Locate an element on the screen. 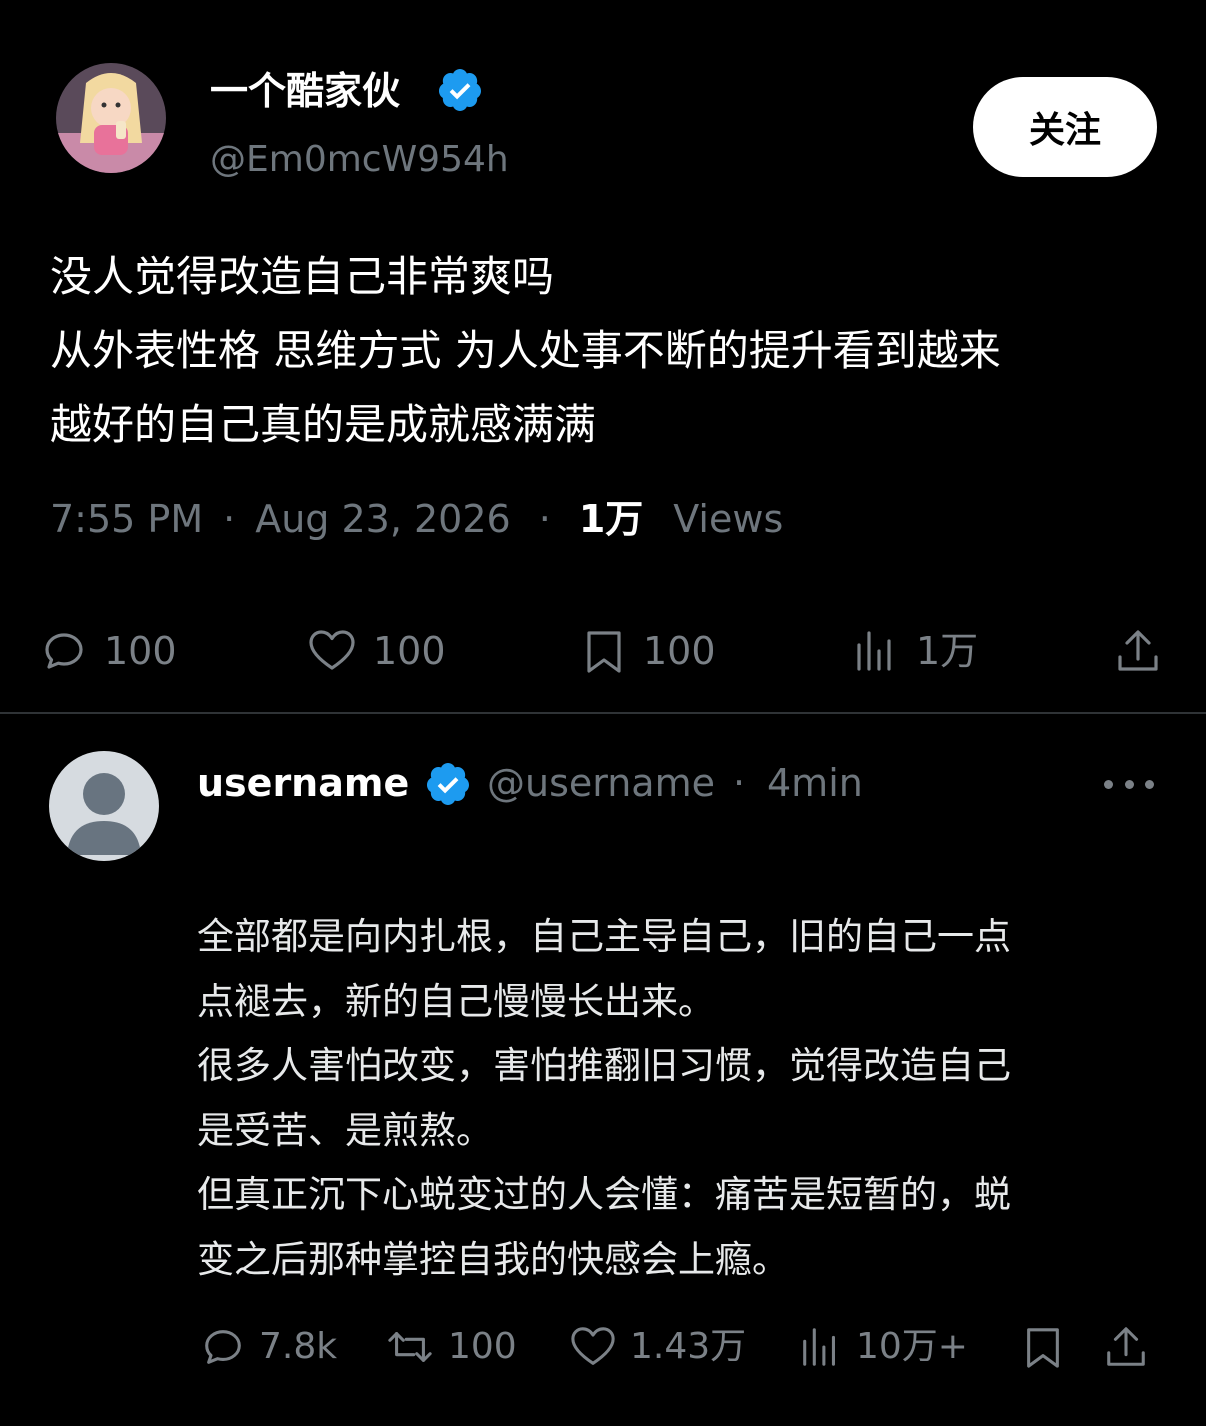 The width and height of the screenshot is (1206, 1426). more-options-button is located at coordinates (1129, 784).